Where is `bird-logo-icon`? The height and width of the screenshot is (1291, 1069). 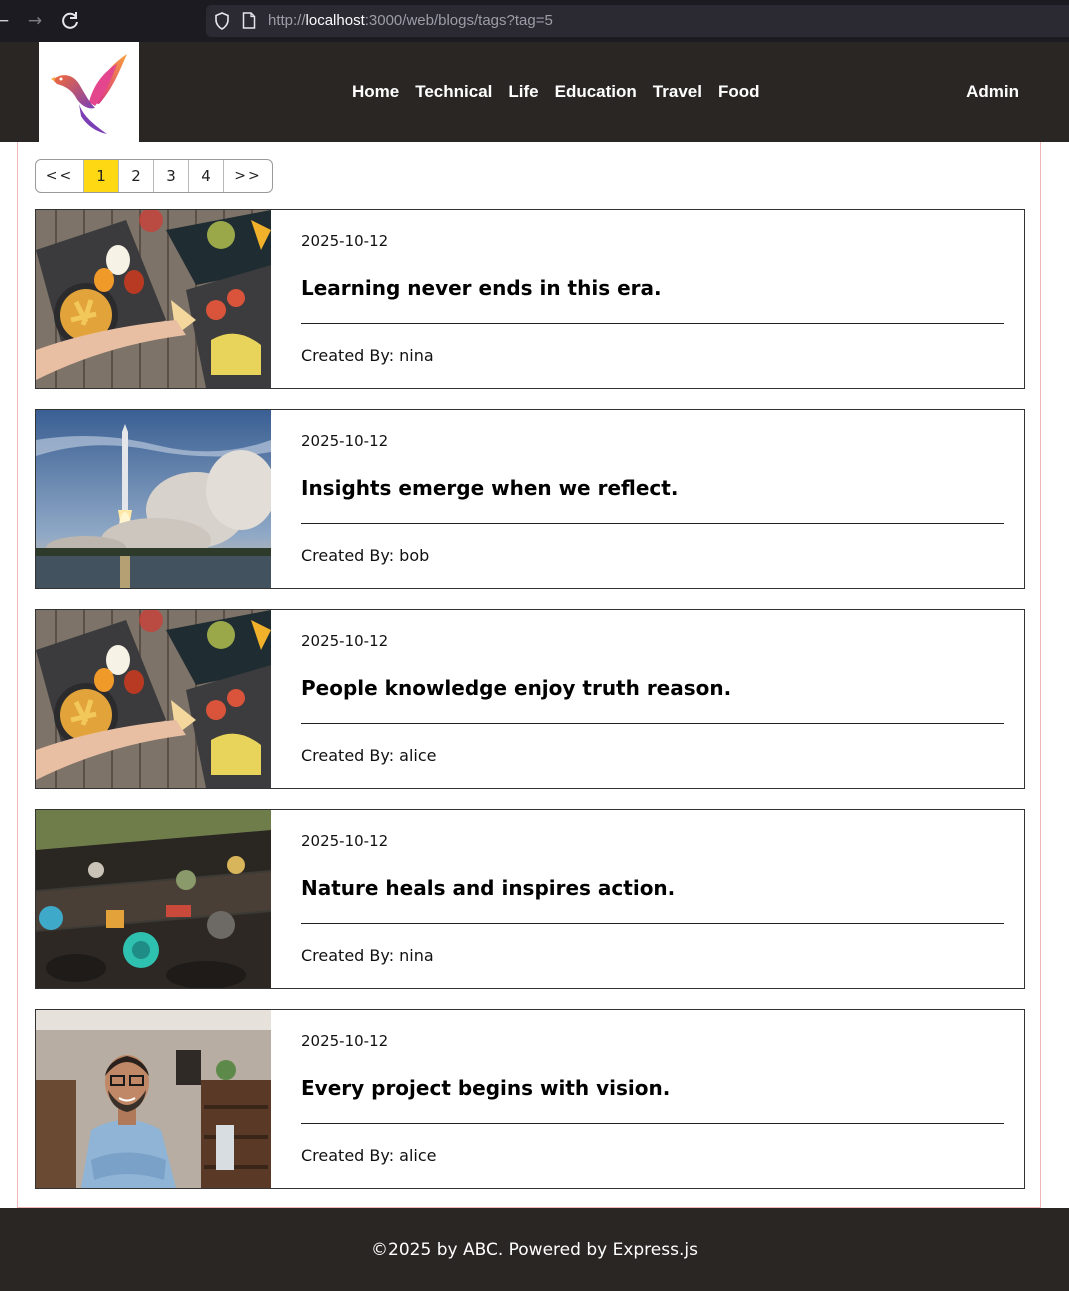 bird-logo-icon is located at coordinates (89, 94).